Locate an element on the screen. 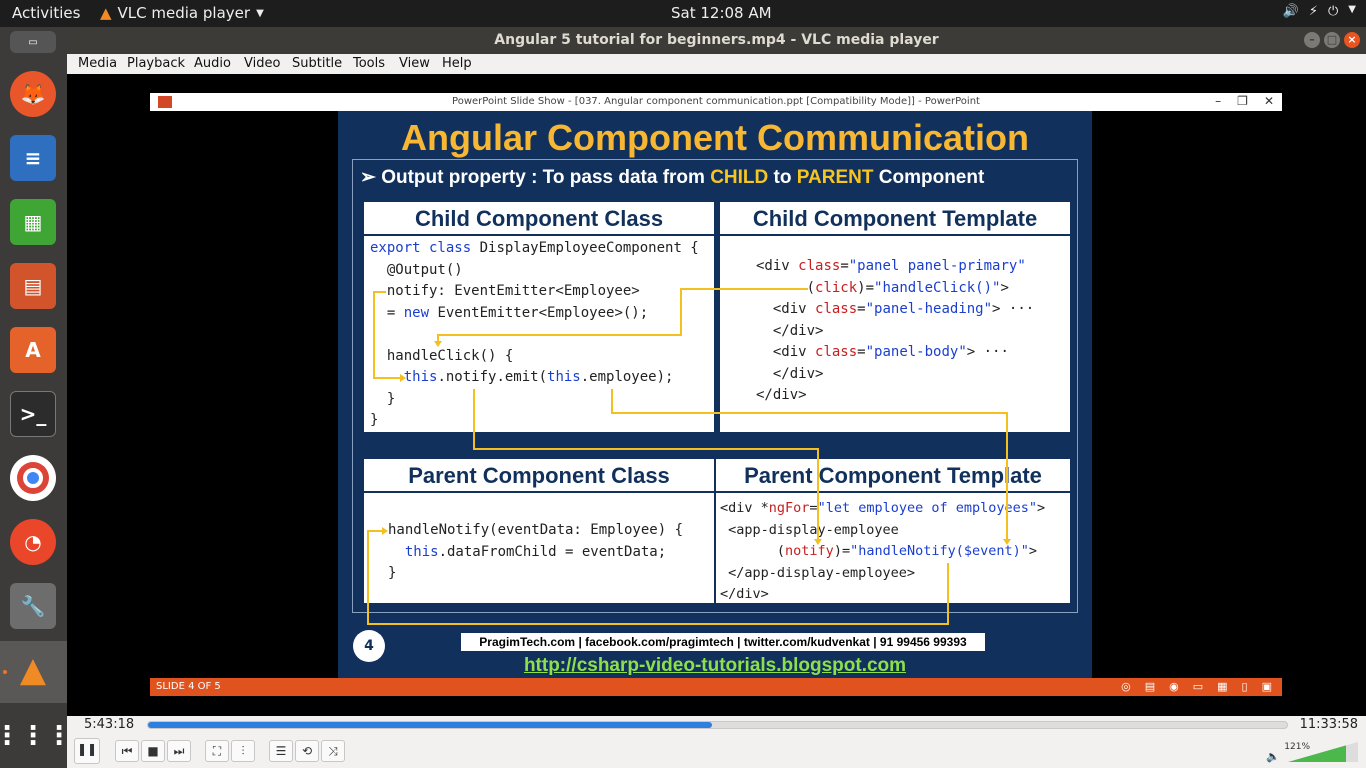  notes-icon: ◎ is located at coordinates (1126, 686).